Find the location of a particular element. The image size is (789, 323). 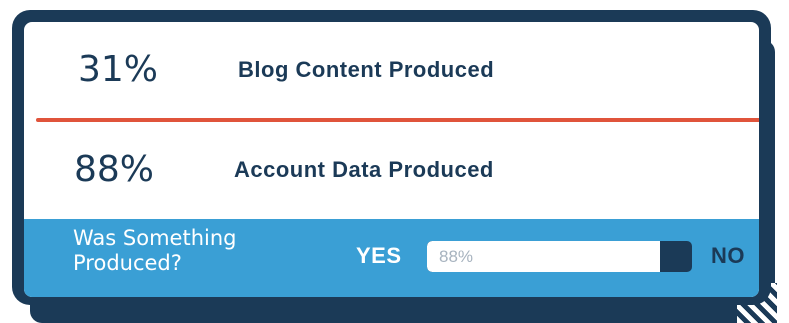

poll-progress-text: 88% is located at coordinates (456, 256).